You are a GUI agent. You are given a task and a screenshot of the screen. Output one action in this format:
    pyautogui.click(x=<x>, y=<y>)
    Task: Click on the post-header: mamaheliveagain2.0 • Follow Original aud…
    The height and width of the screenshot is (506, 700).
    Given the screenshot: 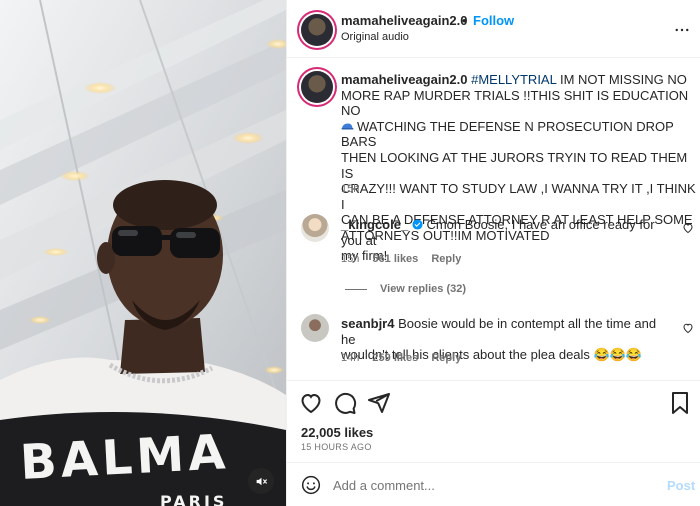 What is the action you would take?
    pyautogui.click(x=493, y=29)
    